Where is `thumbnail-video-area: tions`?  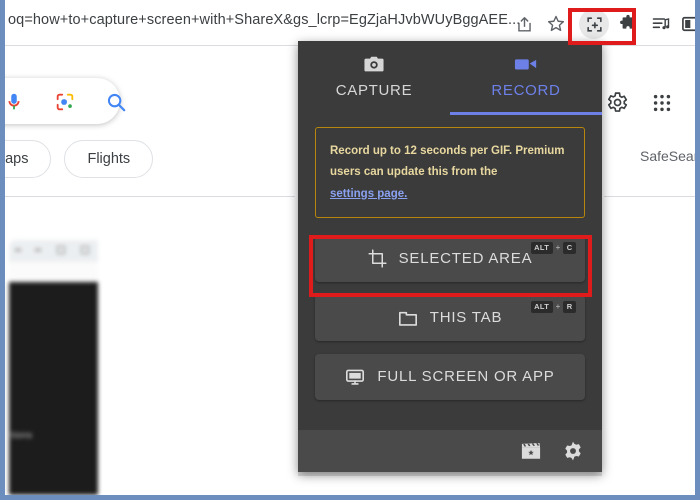 thumbnail-video-area: tions is located at coordinates (53, 388).